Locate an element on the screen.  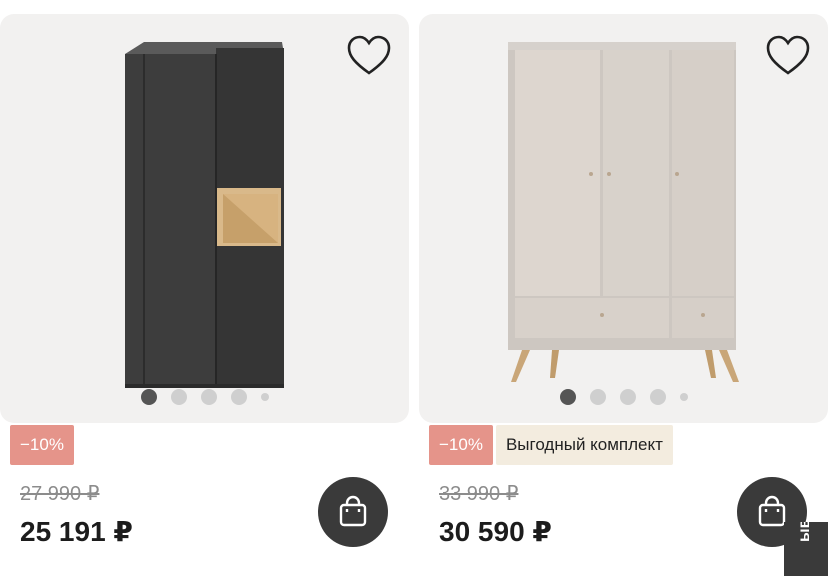
add-to-cart-button is located at coordinates (353, 512).